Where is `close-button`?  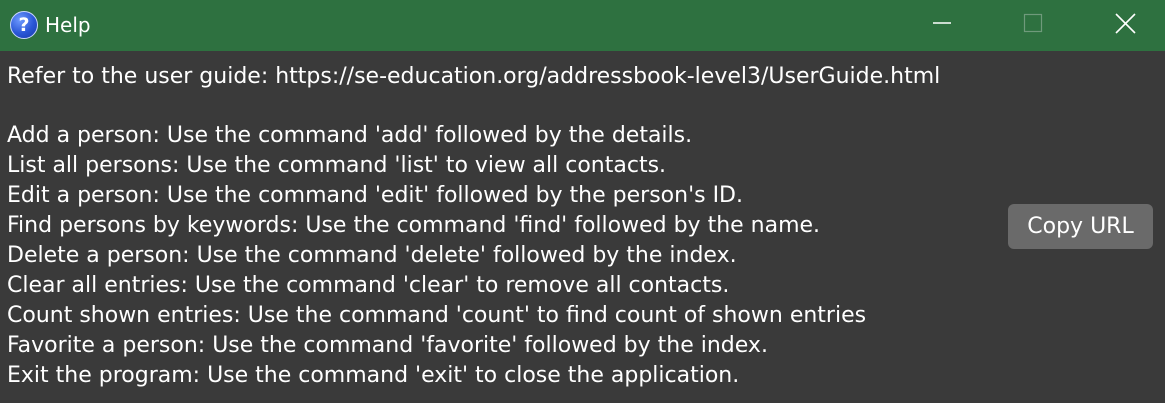
close-button is located at coordinates (1122, 23).